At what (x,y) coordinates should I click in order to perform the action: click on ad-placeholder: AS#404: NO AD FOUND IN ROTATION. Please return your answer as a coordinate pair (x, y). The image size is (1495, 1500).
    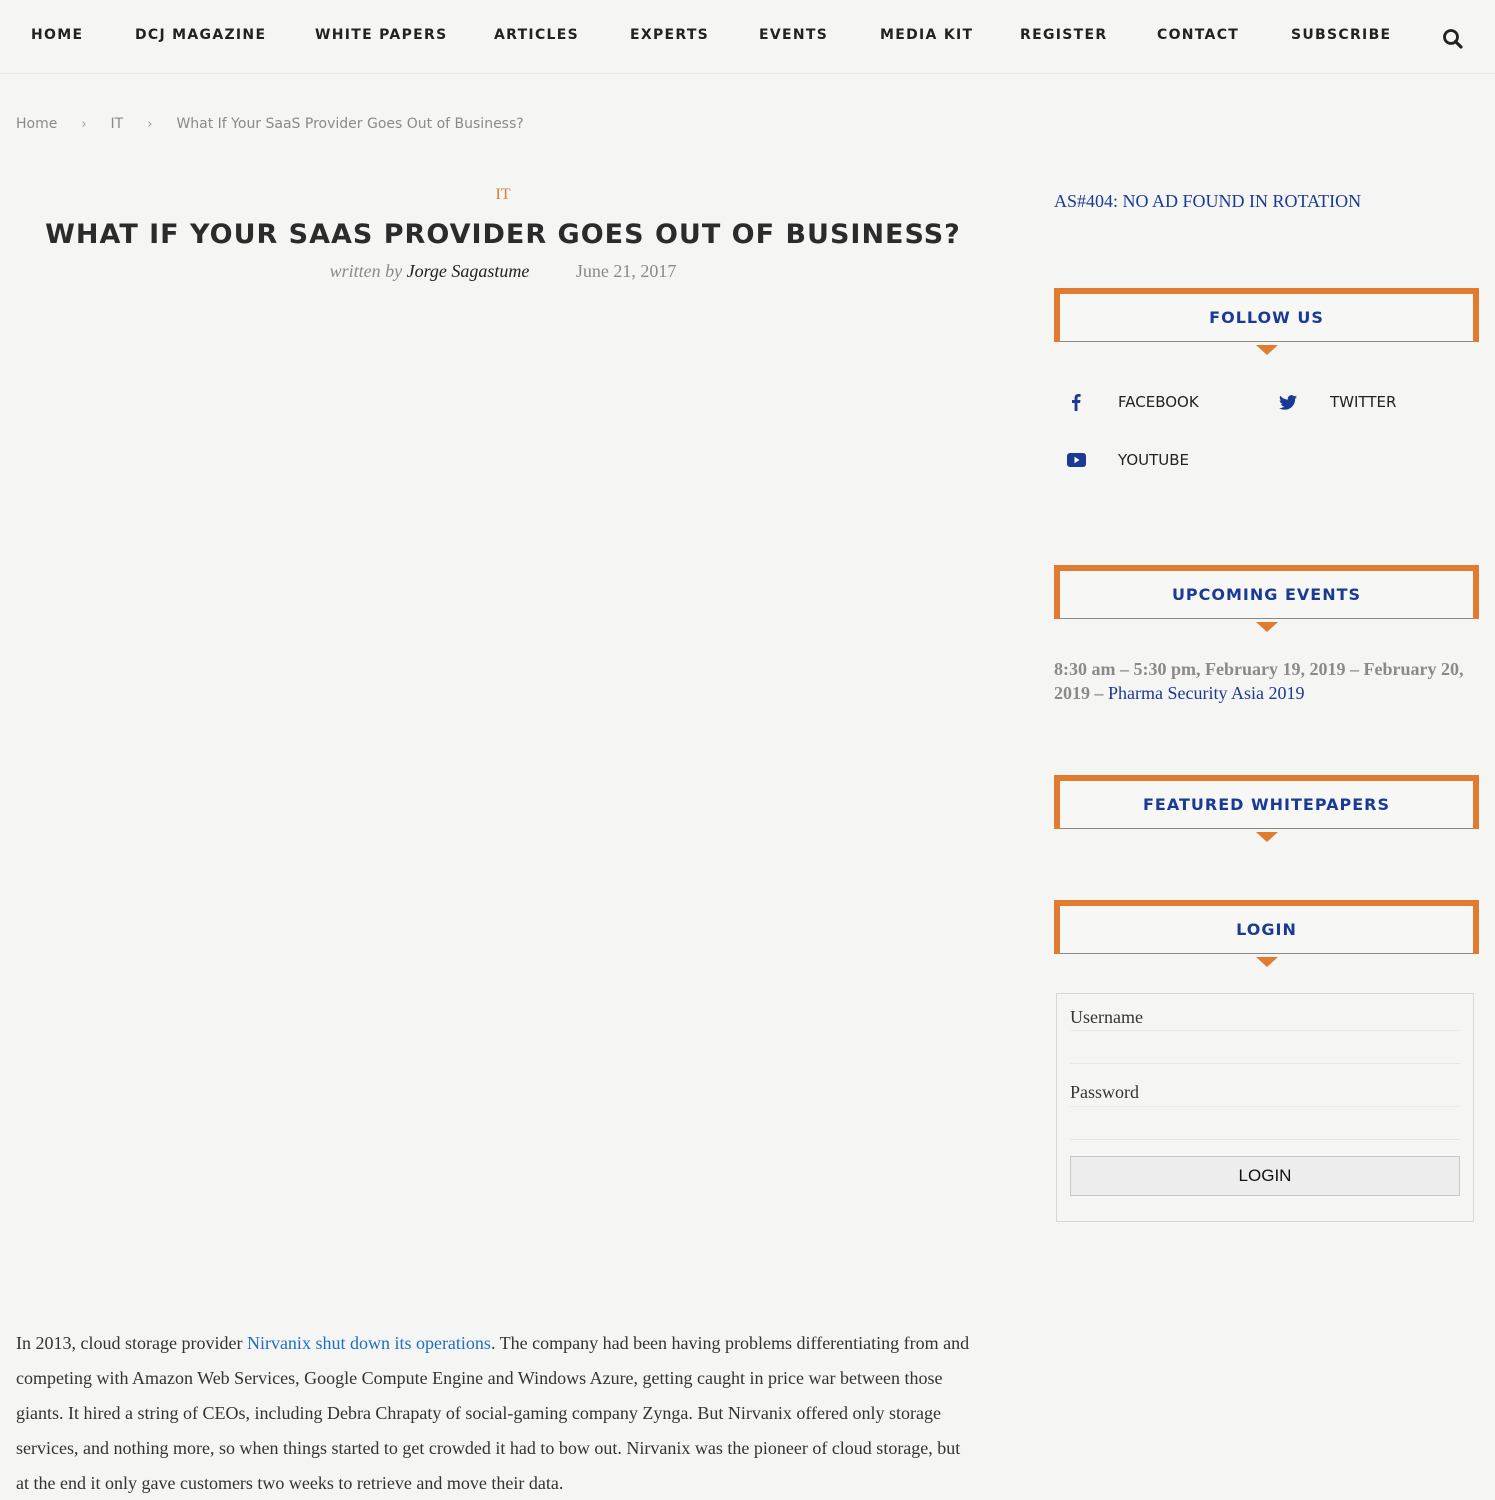
    Looking at the image, I should click on (1207, 201).